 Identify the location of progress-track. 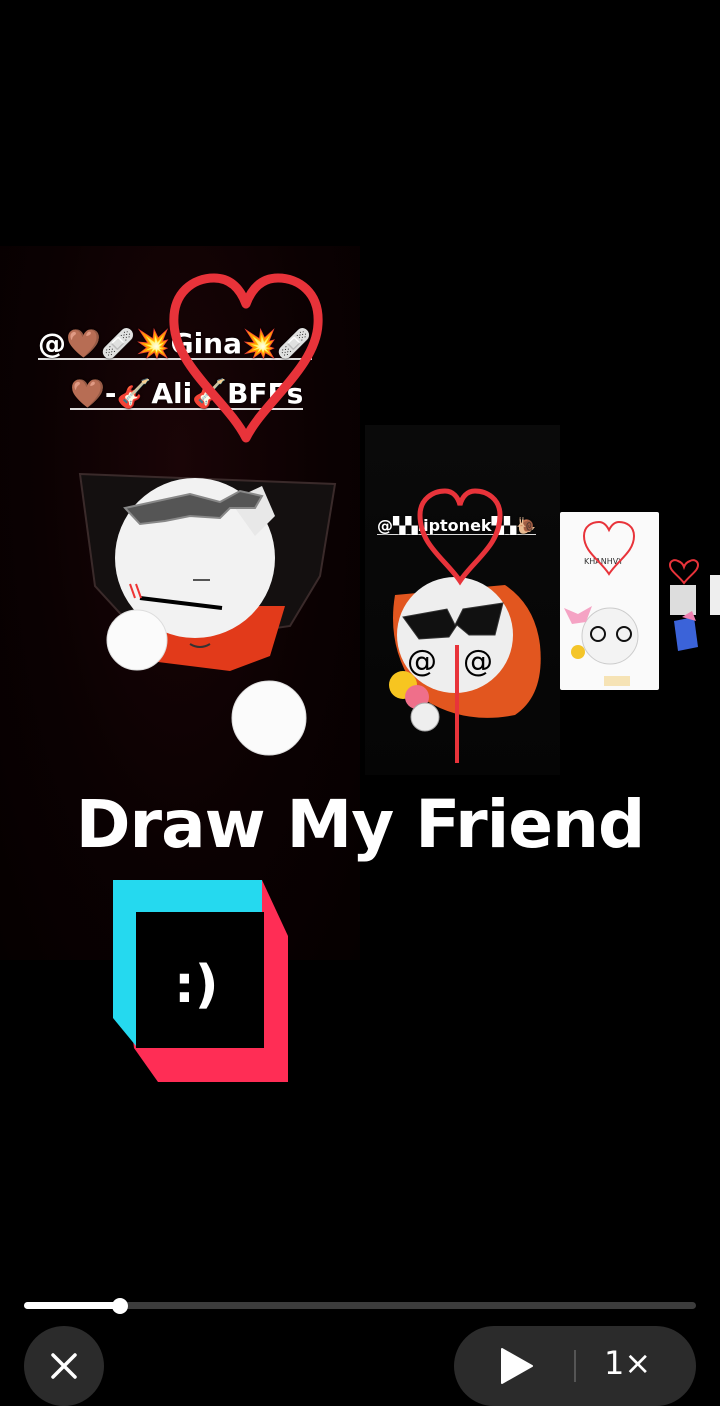
(360, 1305).